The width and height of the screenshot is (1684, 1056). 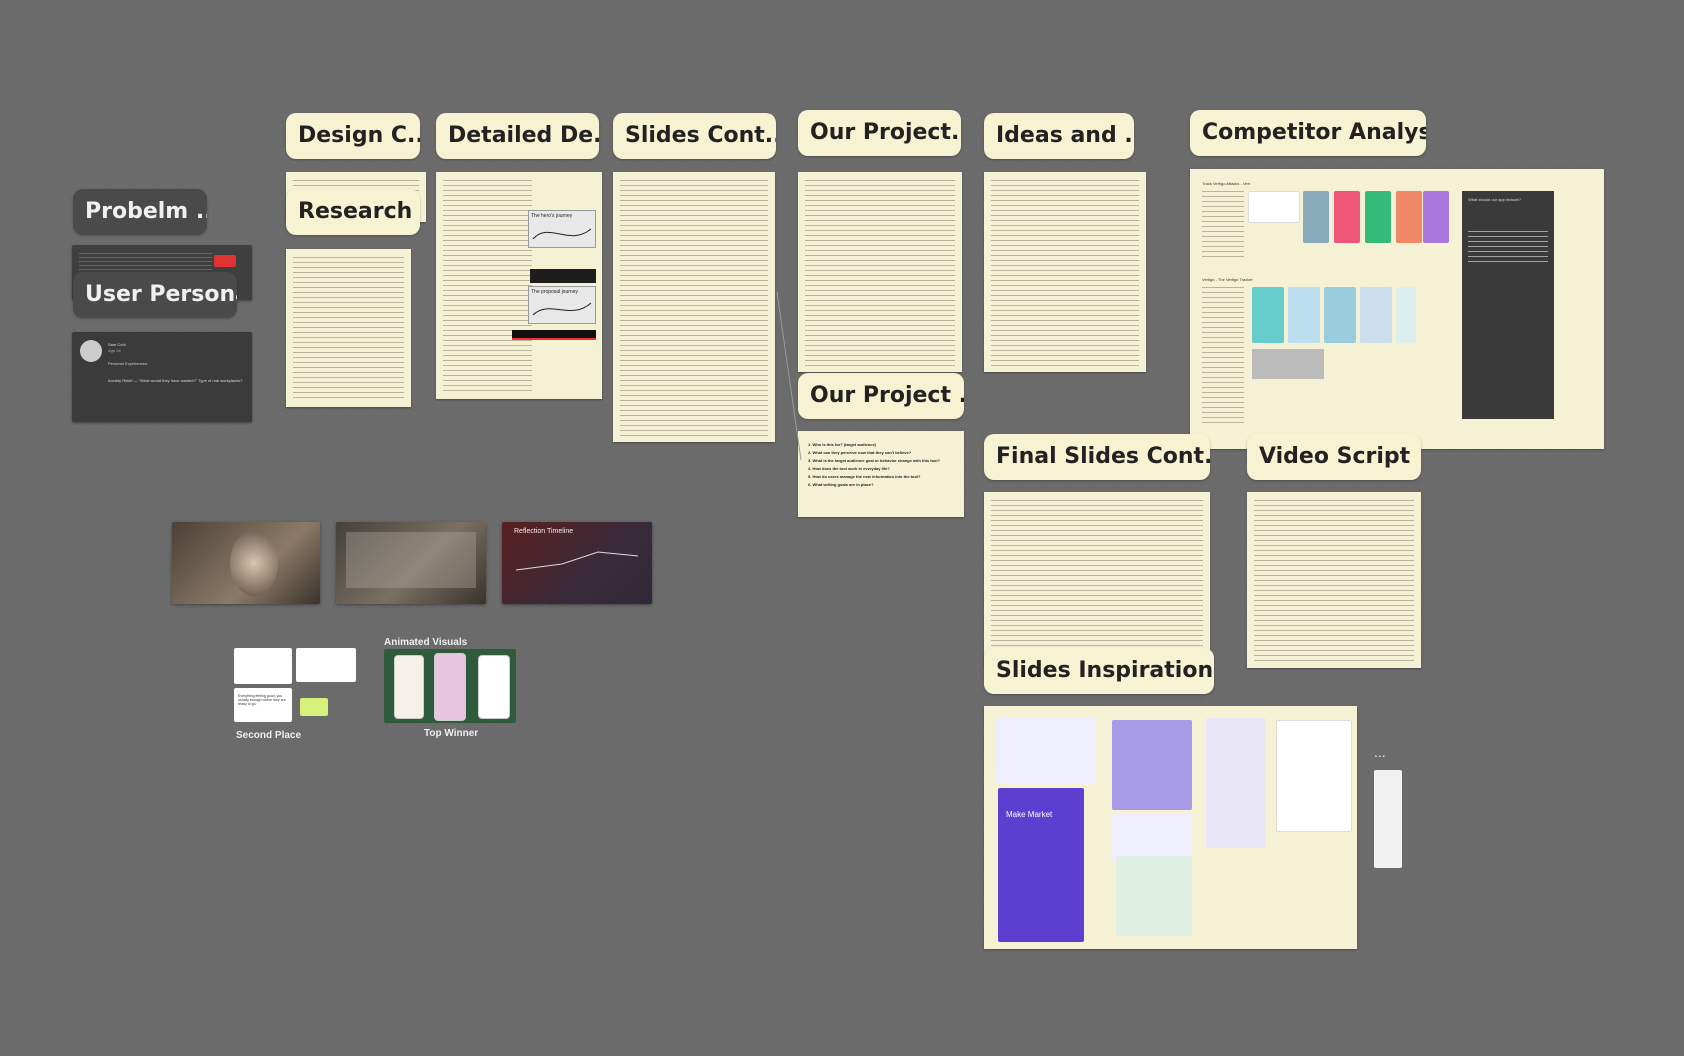 What do you see at coordinates (91, 351) in the screenshot?
I see `avatar` at bounding box center [91, 351].